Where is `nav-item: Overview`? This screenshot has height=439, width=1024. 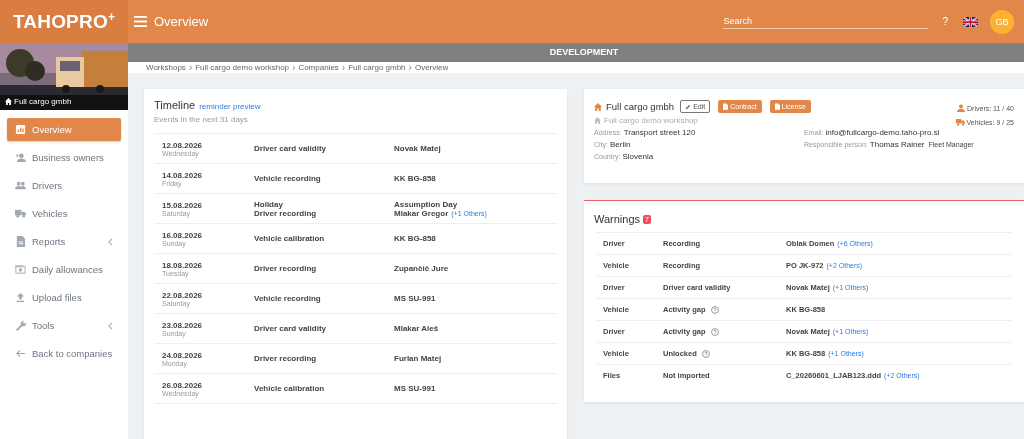
nav-item: Overview is located at coordinates (64, 129).